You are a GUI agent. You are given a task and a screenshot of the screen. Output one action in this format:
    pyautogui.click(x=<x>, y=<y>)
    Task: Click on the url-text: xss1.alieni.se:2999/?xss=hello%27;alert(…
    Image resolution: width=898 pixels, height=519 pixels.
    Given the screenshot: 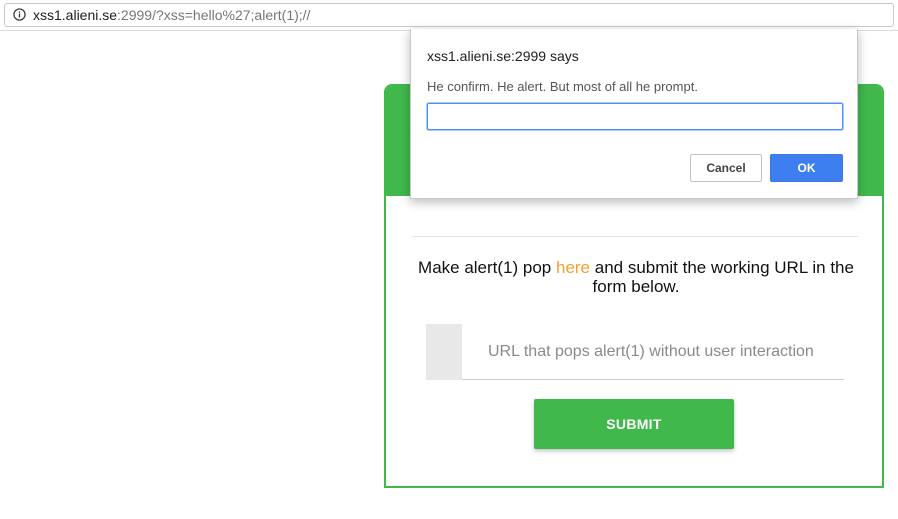 What is the action you would take?
    pyautogui.click(x=171, y=15)
    